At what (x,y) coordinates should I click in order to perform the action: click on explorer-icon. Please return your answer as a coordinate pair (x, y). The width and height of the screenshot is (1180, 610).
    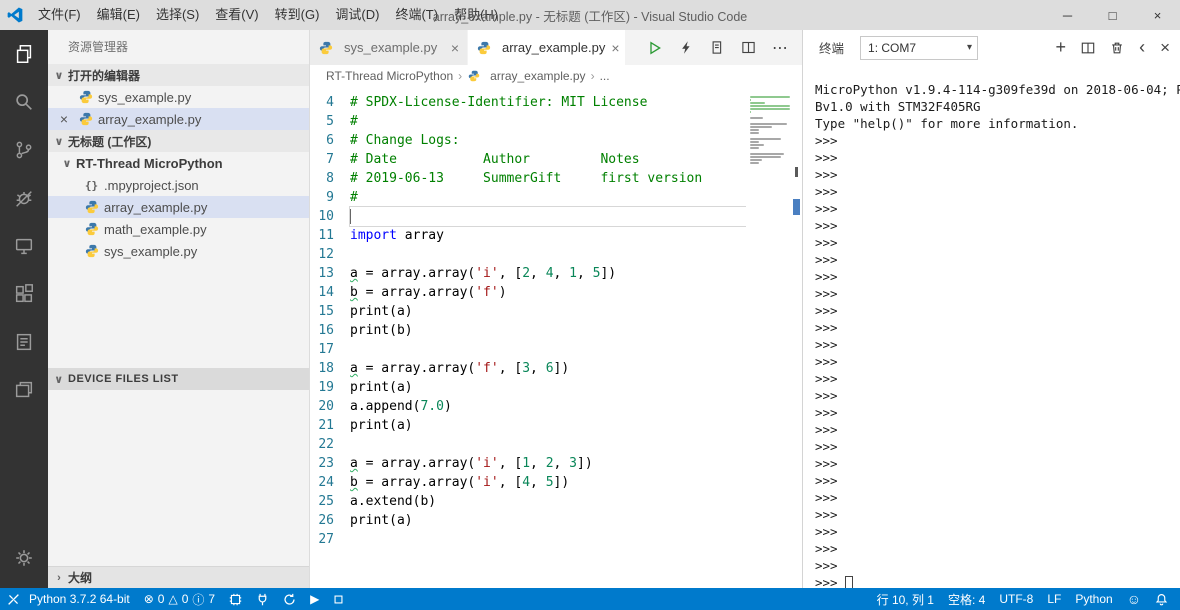
    Looking at the image, I should click on (24, 54).